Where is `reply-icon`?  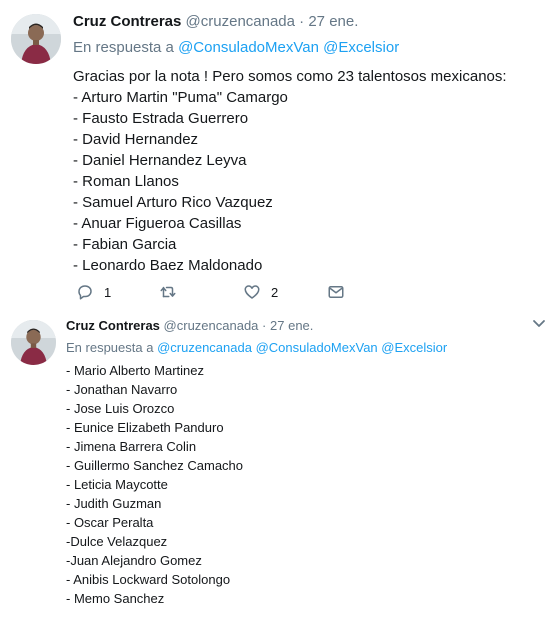 reply-icon is located at coordinates (85, 292).